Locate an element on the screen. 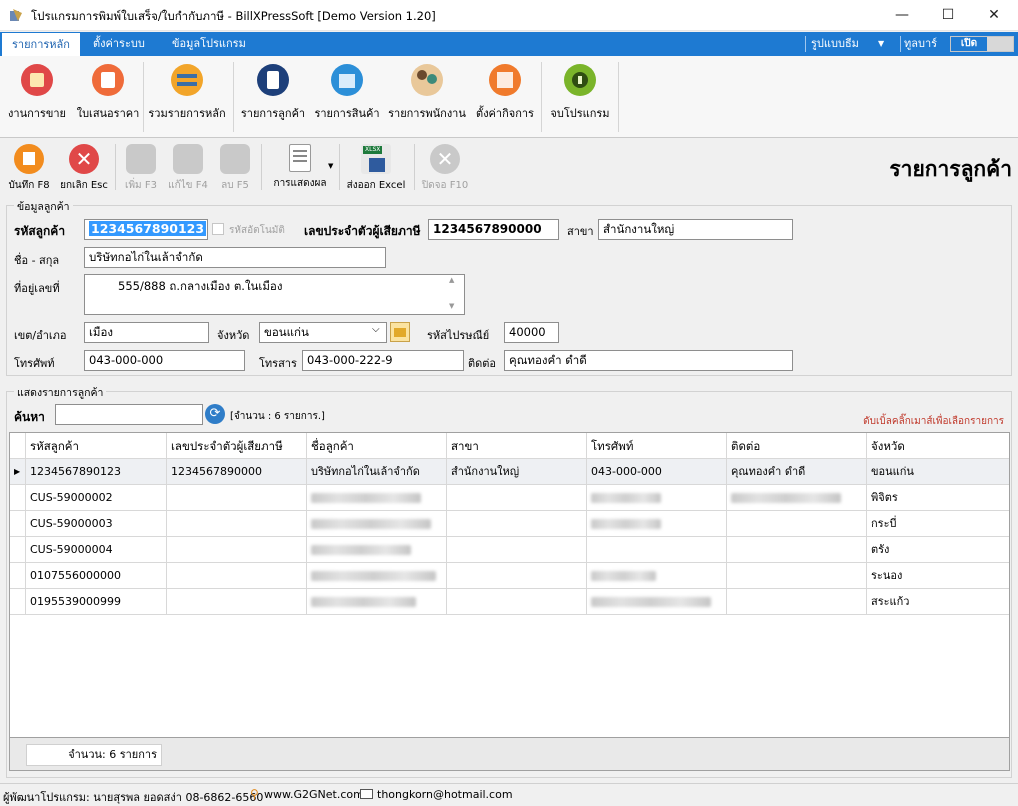 The height and width of the screenshot is (806, 1018). quotation-button: ใบเสนอราคา is located at coordinates (108, 93).